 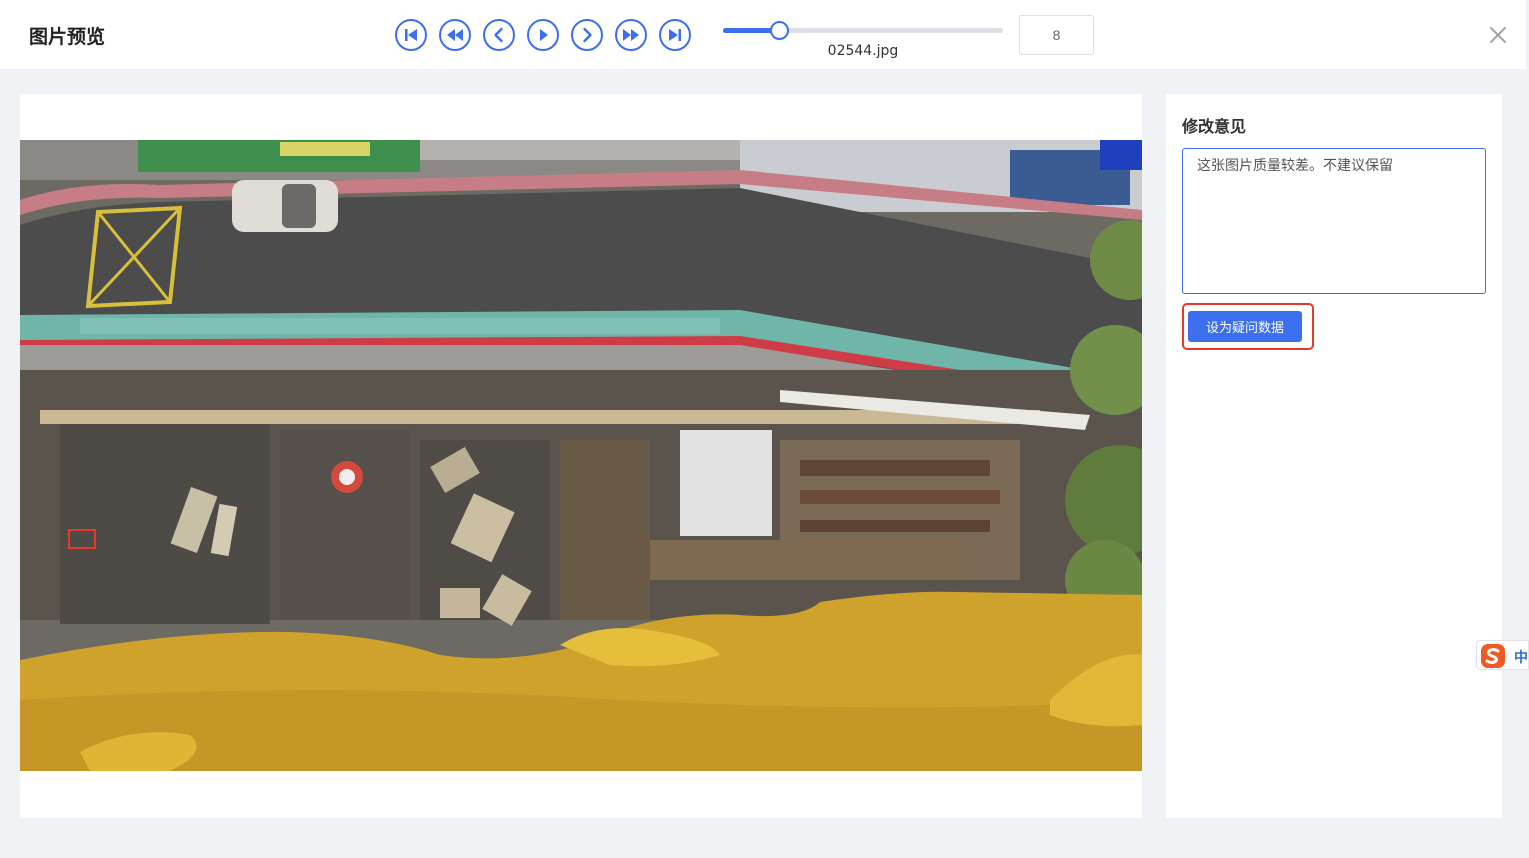 I want to click on fast-forward-button, so click(x=631, y=35).